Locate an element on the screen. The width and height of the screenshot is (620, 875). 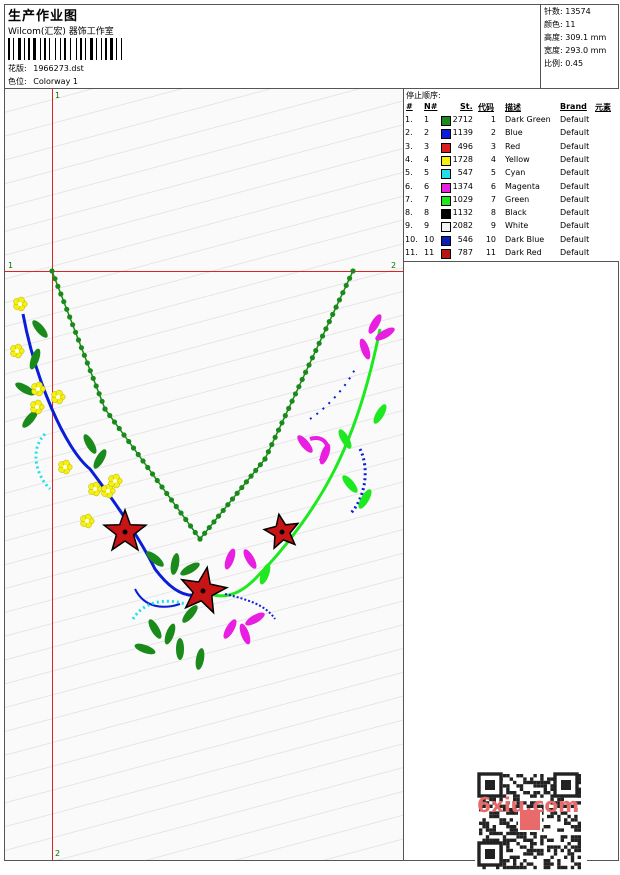
row-index: 6. is located at coordinates (409, 186).